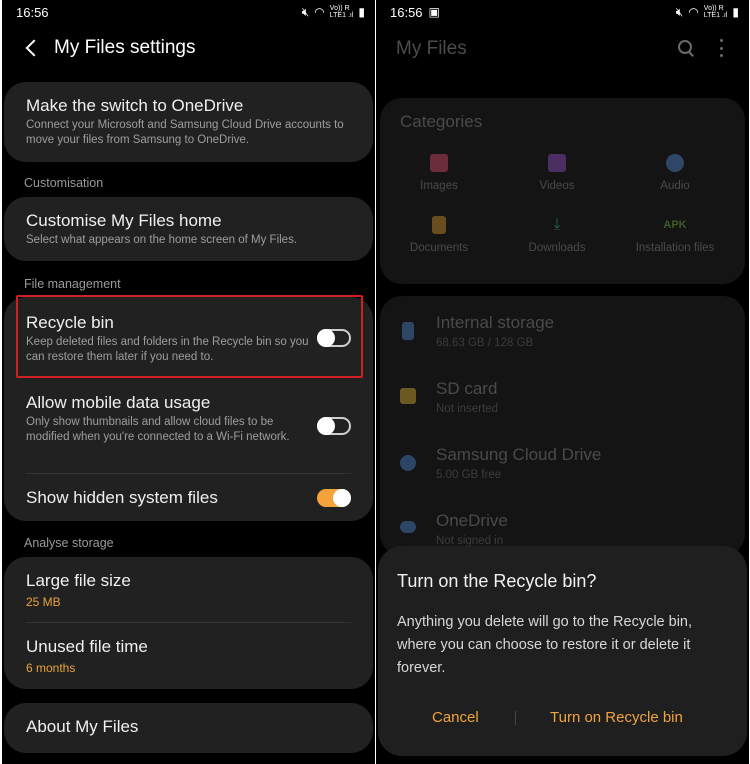 The image size is (750, 764). Describe the element at coordinates (495, 322) in the screenshot. I see `storage-title: Internal storage` at that location.